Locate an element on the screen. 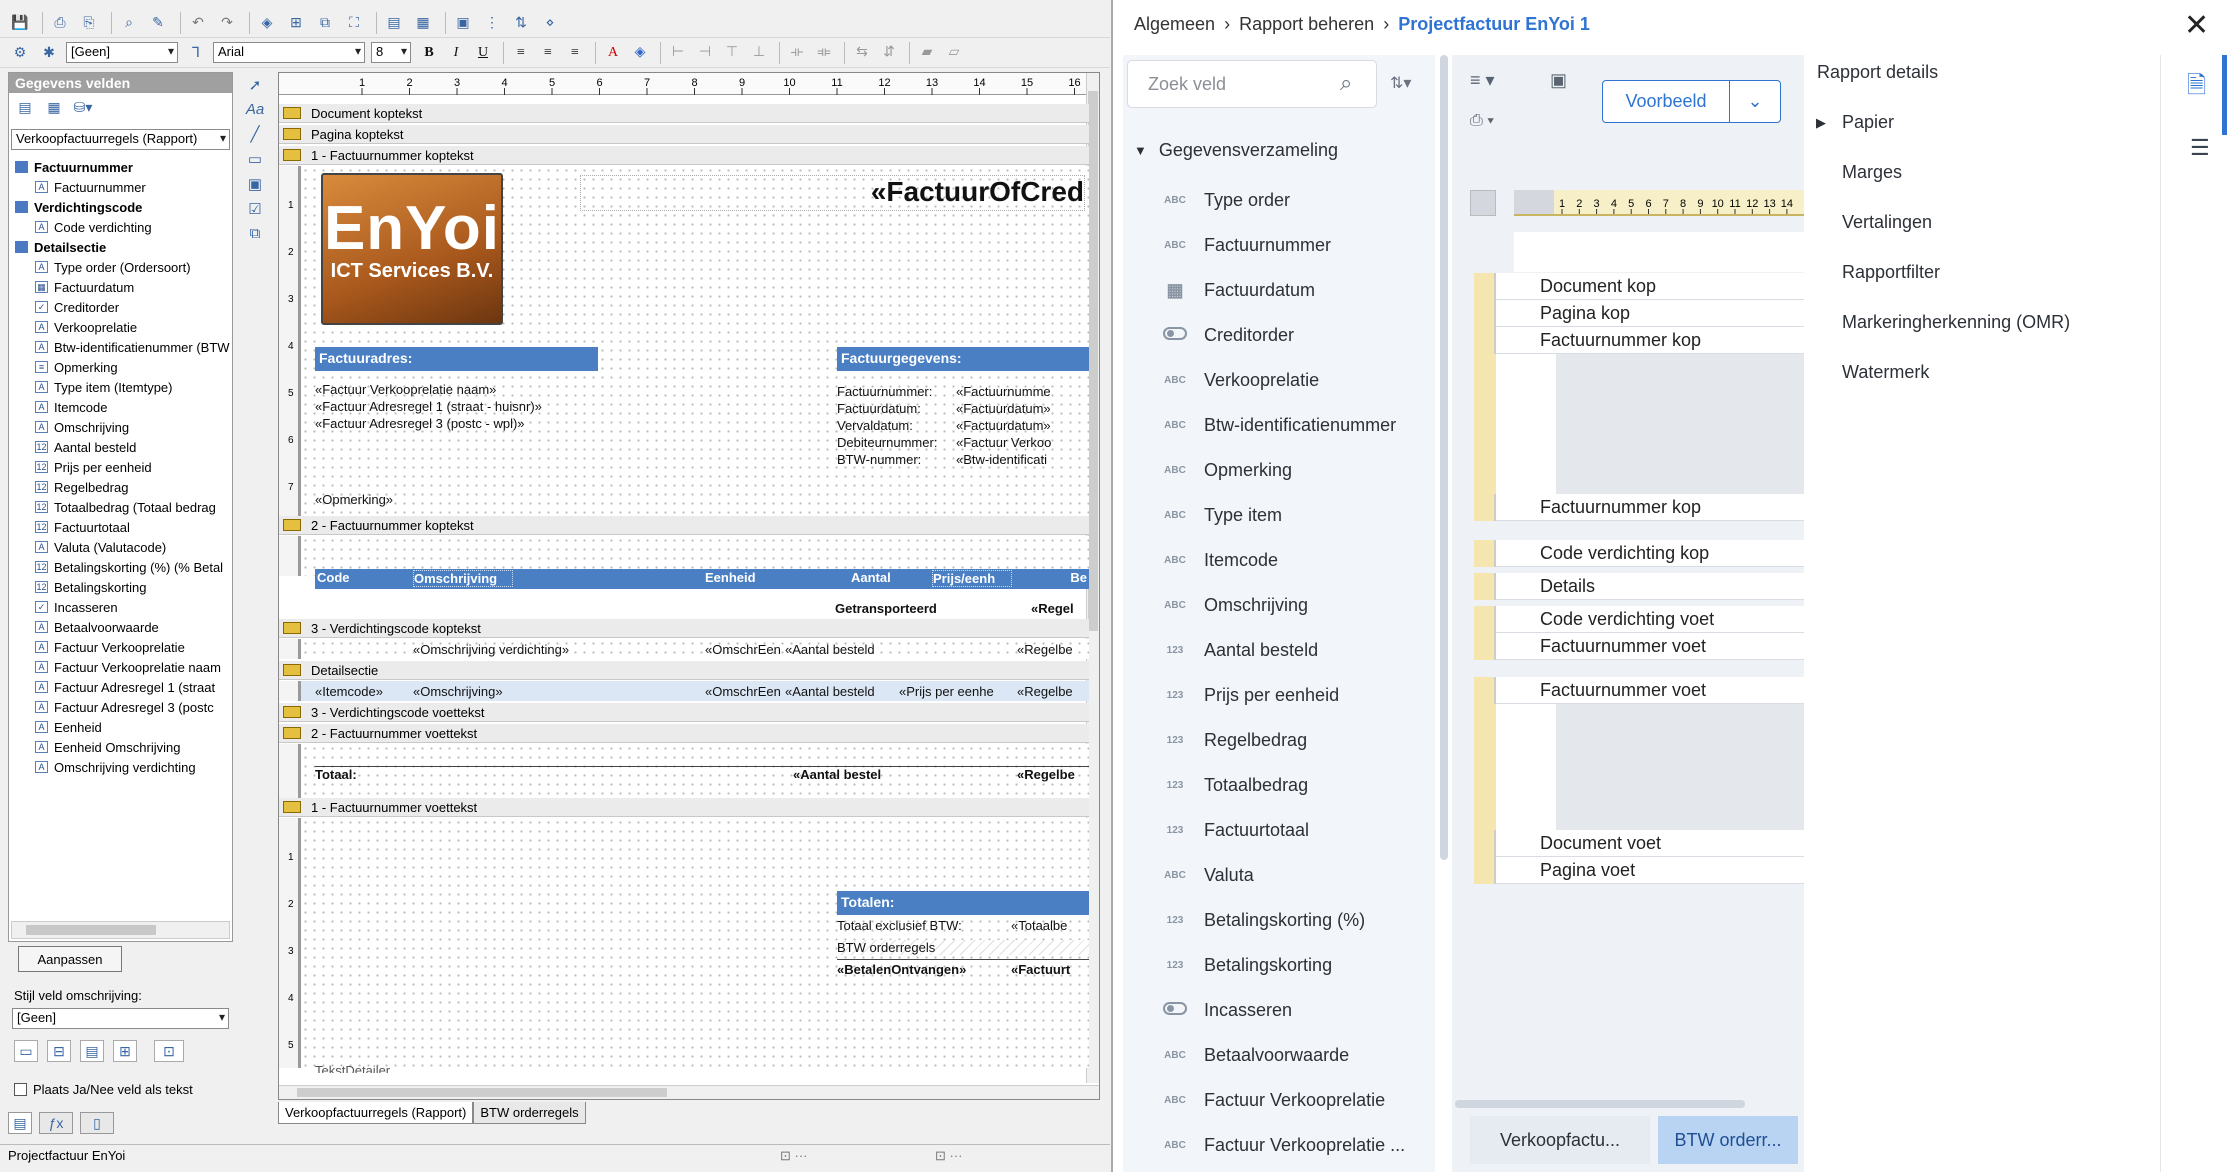 The image size is (2229, 1172). panel-tab-formula-icon: ƒx is located at coordinates (56, 1123).